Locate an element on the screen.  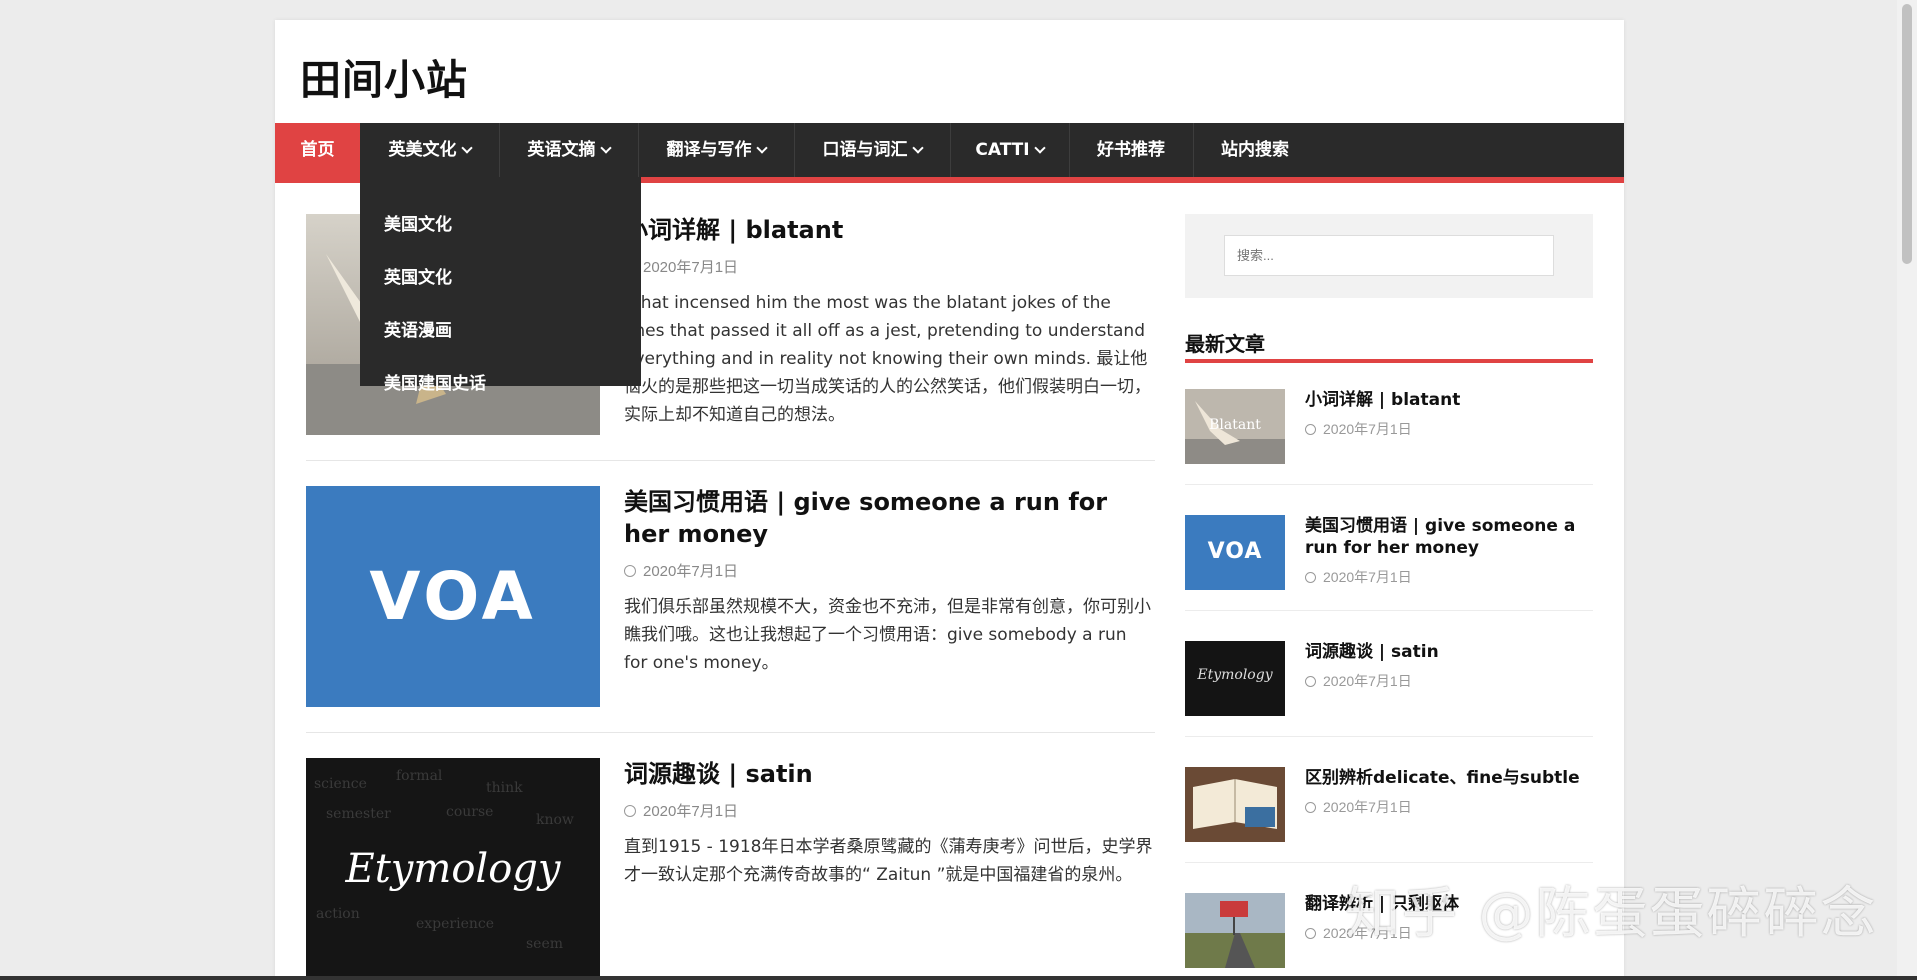
nav-label: 英语文摘 is located at coordinates (561, 150).